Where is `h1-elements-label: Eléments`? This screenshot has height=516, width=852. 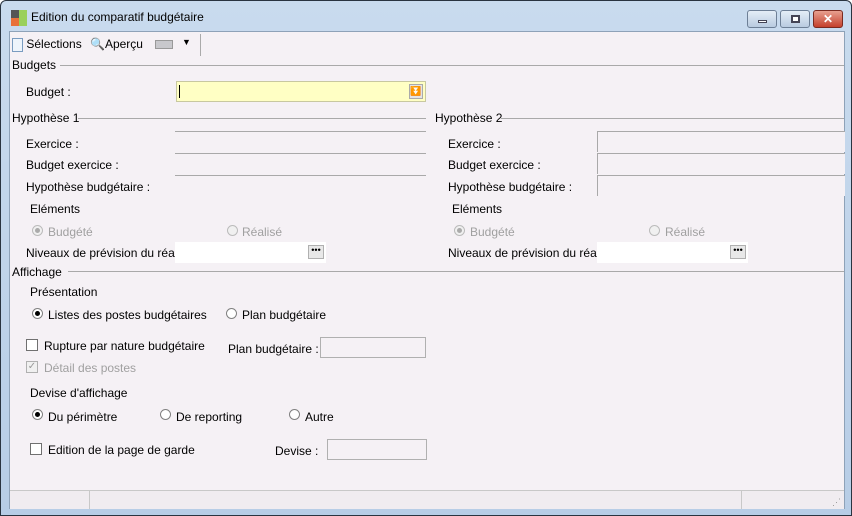 h1-elements-label: Eléments is located at coordinates (55, 209).